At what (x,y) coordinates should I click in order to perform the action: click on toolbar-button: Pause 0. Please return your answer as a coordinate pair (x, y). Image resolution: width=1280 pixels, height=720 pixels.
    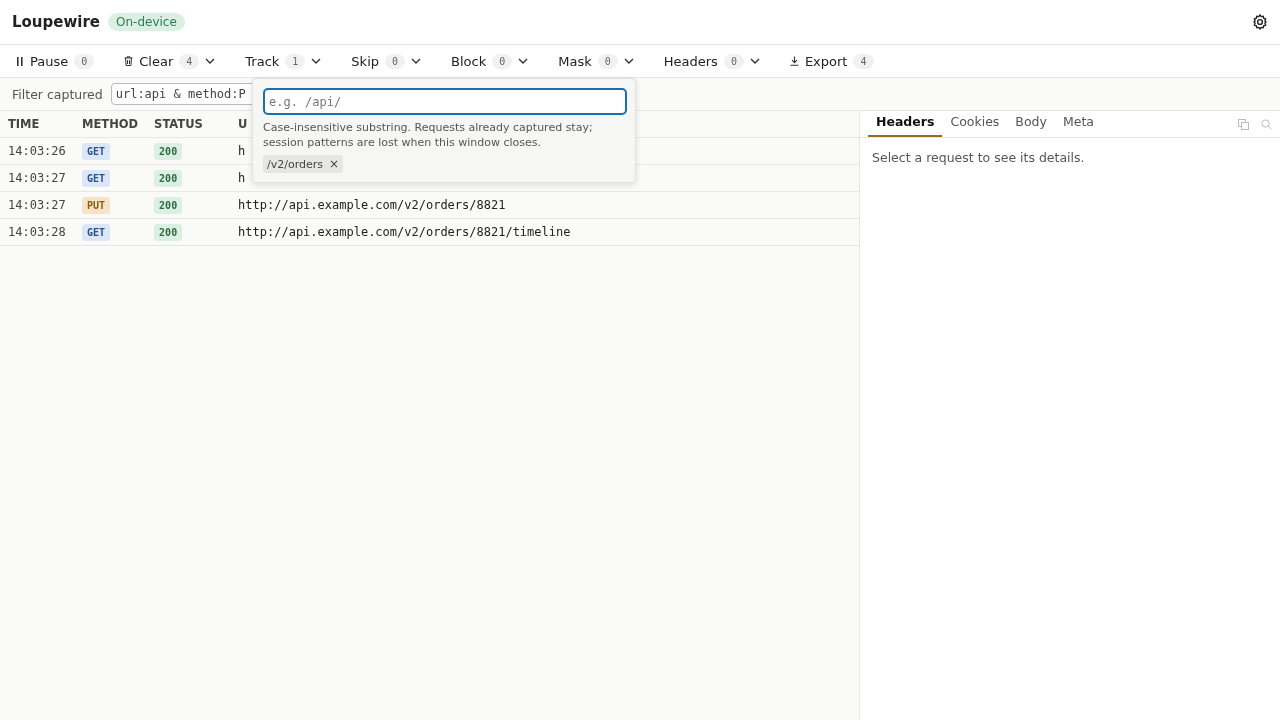
    Looking at the image, I should click on (55, 61).